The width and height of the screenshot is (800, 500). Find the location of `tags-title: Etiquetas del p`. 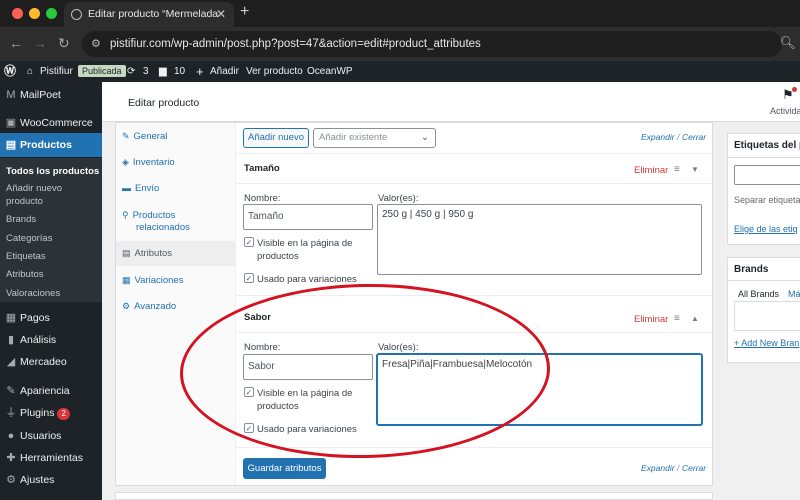

tags-title: Etiquetas del p is located at coordinates (767, 145).